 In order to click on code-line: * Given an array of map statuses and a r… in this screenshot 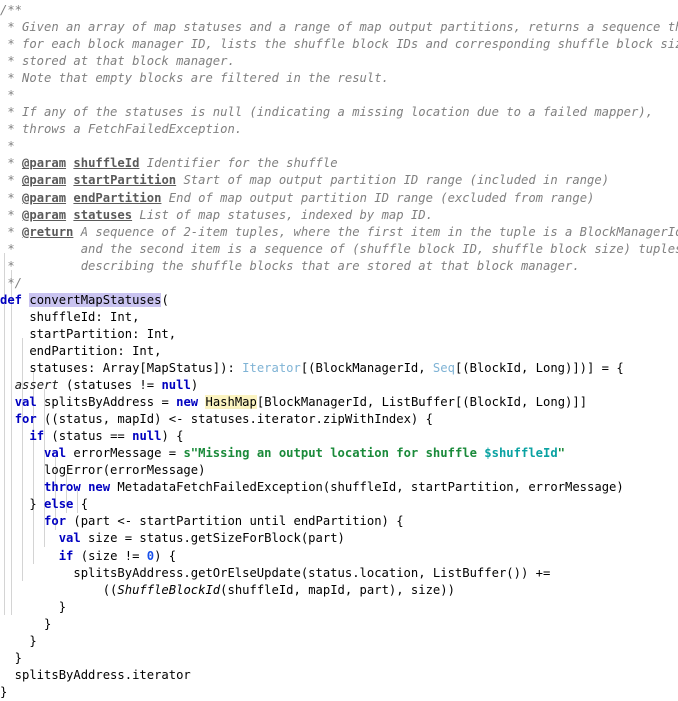, I will do `click(339, 27)`.